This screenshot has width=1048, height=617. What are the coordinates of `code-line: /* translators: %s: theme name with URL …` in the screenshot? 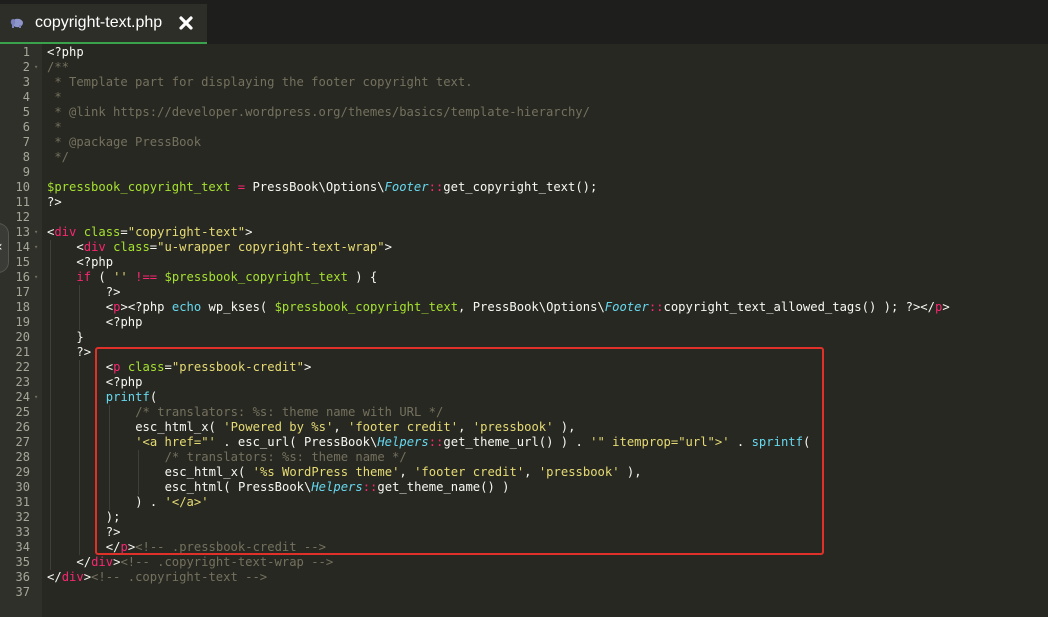 It's located at (289, 412).